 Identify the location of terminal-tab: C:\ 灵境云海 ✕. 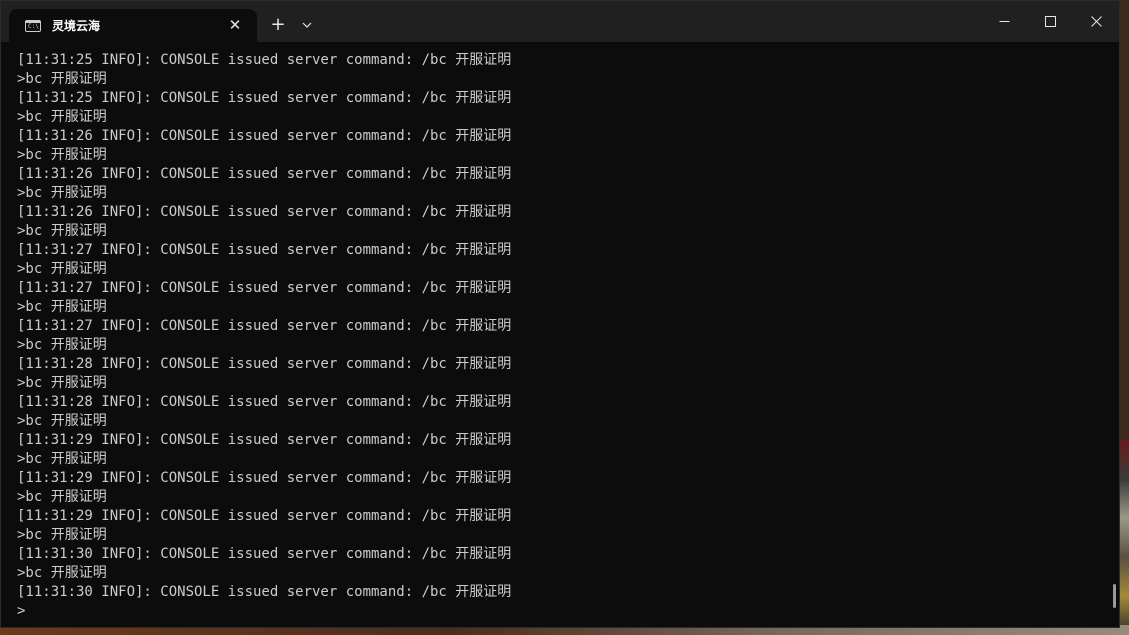
(133, 25).